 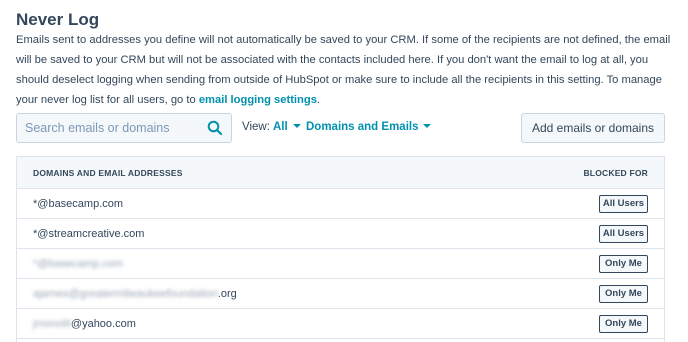 I want to click on column-header-blocked-for: BLOCKED FOR, so click(x=615, y=173).